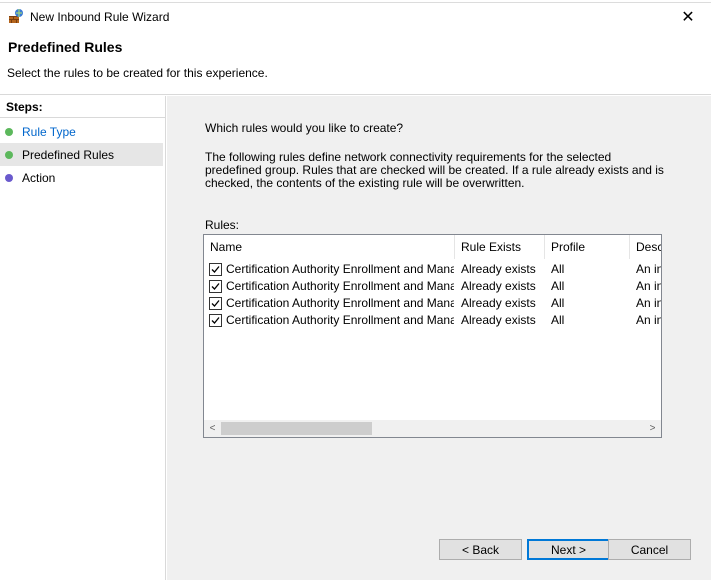 The image size is (711, 580). Describe the element at coordinates (587, 247) in the screenshot. I see `column-header-profile: Profile` at that location.